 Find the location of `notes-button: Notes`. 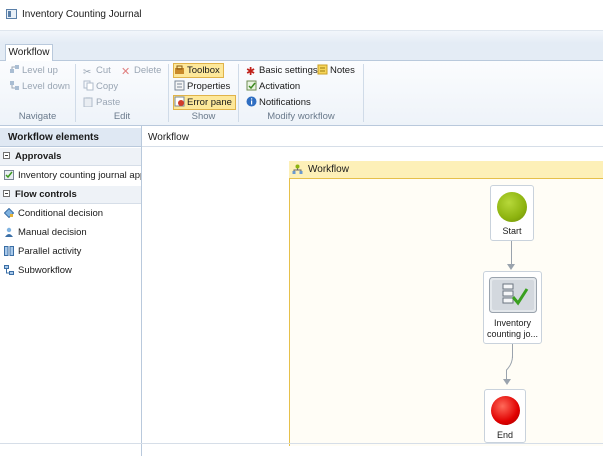

notes-button: Notes is located at coordinates (336, 71).